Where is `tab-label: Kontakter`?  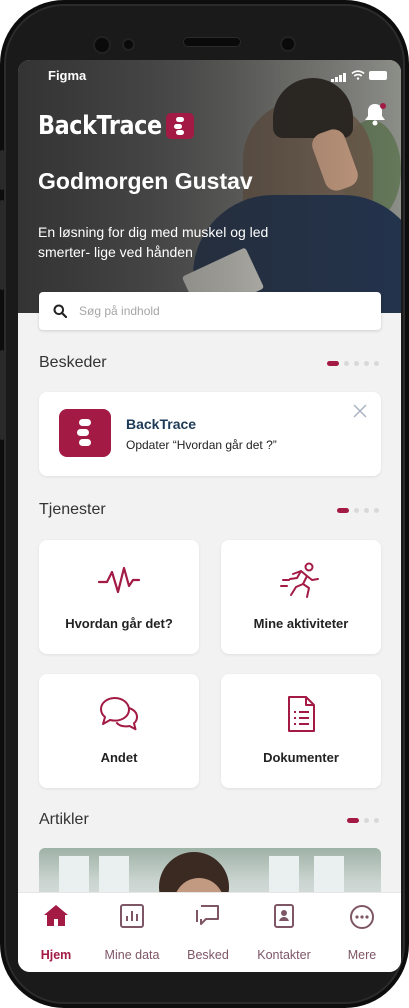
tab-label: Kontakter is located at coordinates (284, 955).